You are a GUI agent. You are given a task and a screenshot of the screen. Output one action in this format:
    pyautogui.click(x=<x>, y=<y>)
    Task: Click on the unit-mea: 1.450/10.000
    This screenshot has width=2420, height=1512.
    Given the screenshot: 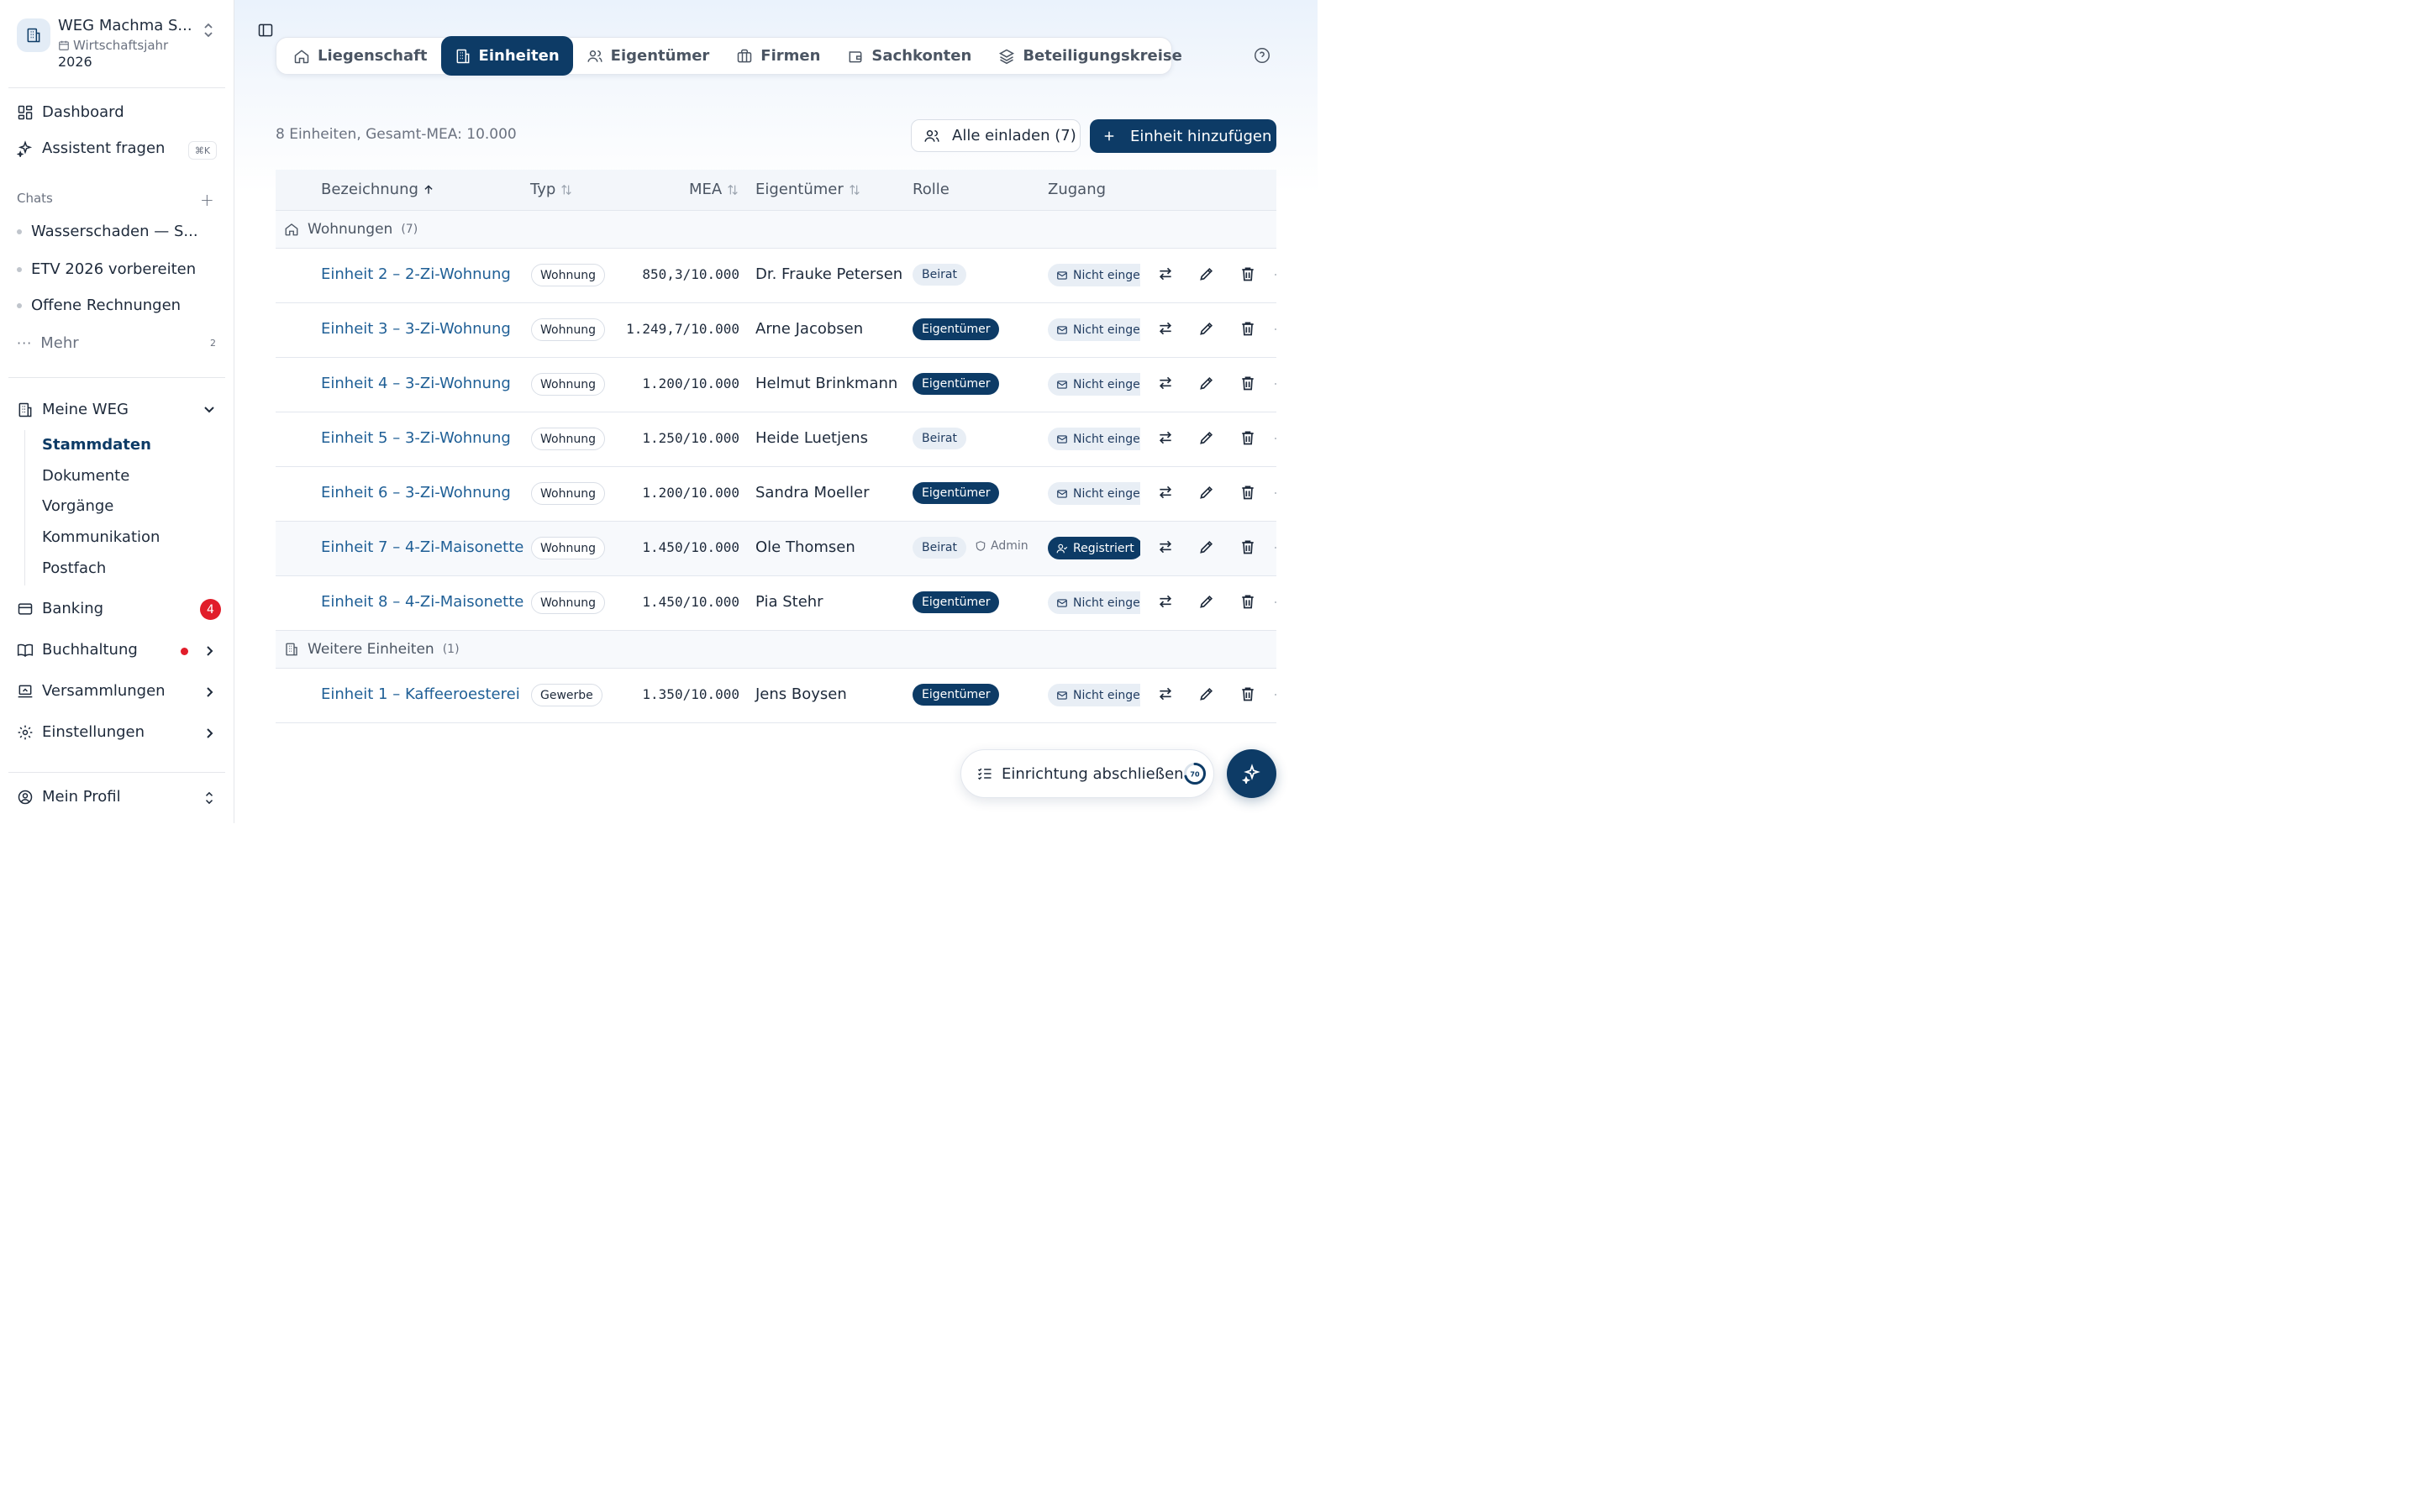 What is the action you would take?
    pyautogui.click(x=690, y=602)
    